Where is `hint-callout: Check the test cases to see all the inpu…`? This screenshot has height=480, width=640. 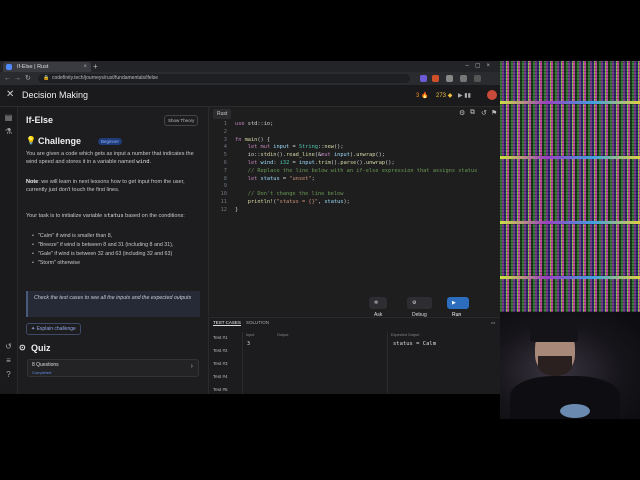
hint-callout: Check the test cases to see all the inpu… is located at coordinates (113, 304).